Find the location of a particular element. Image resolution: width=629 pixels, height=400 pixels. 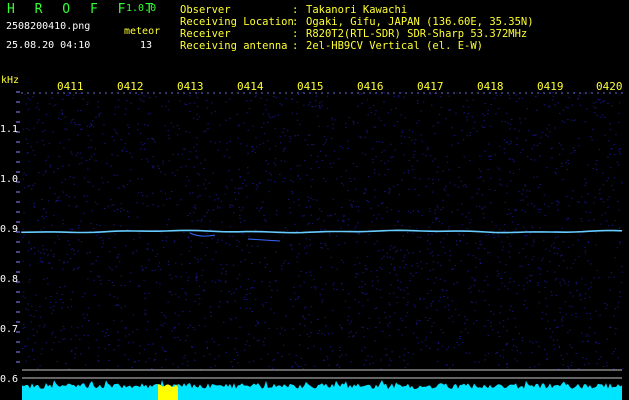

time-label: 0412 is located at coordinates (130, 86).